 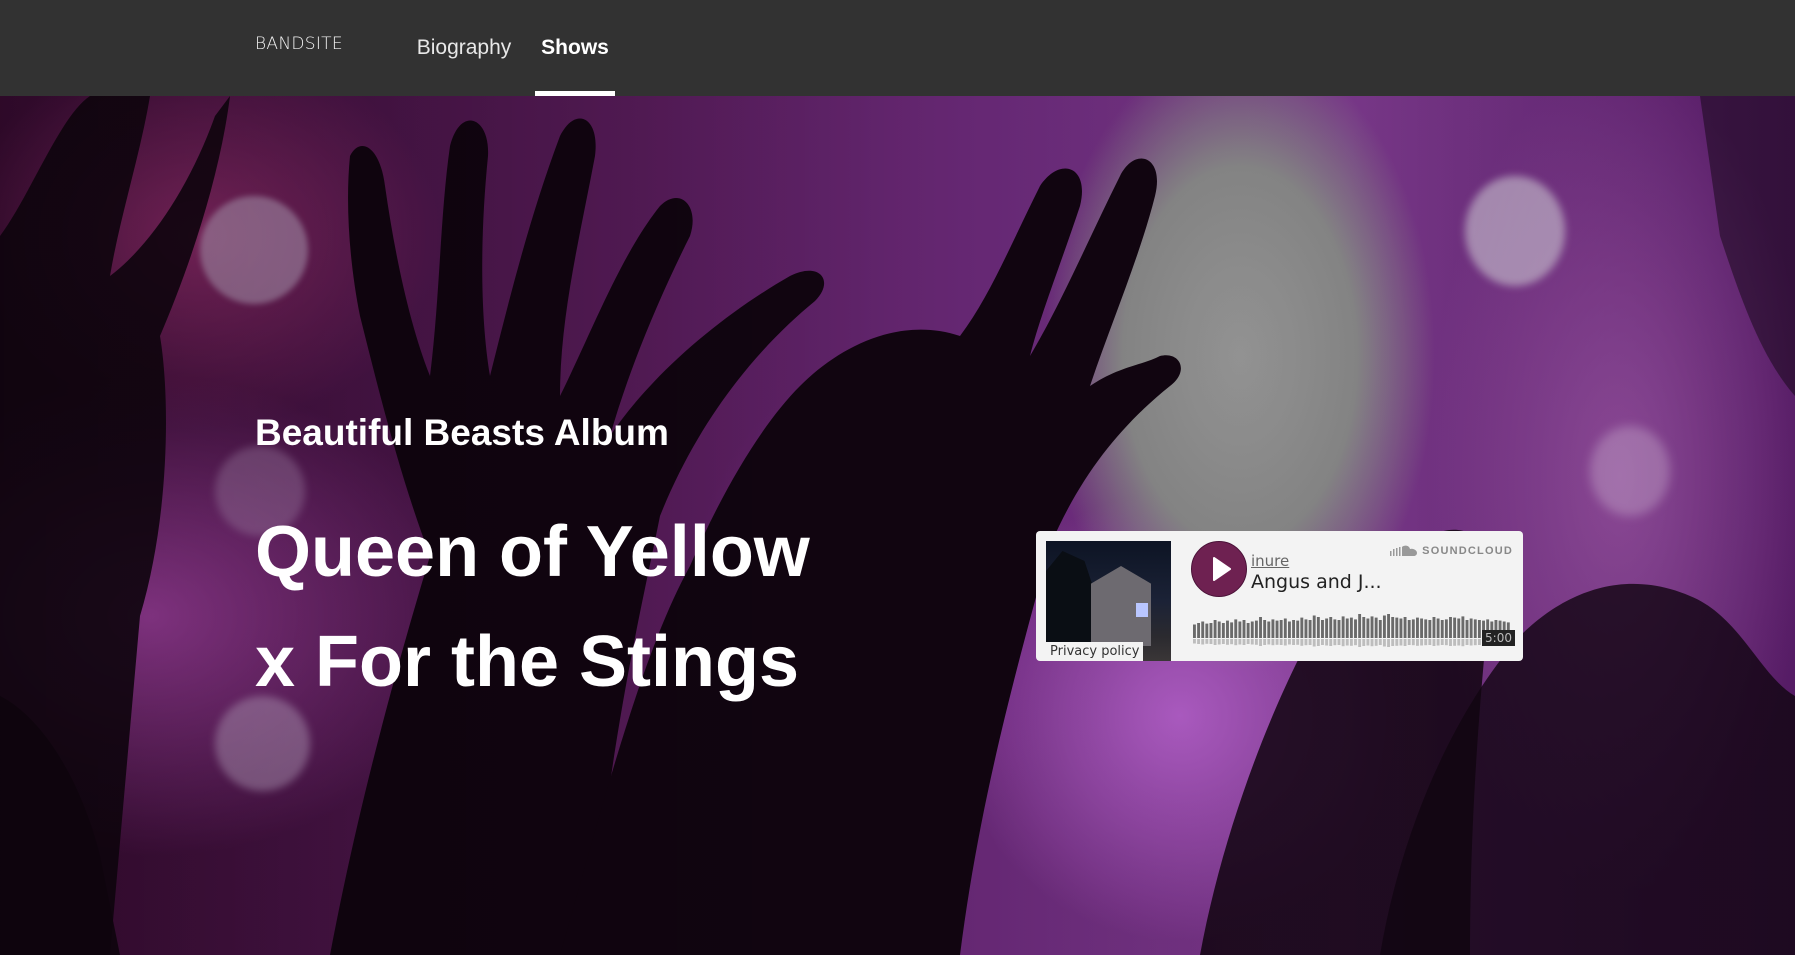 What do you see at coordinates (1498, 638) in the screenshot?
I see `track-duration: 5:00` at bounding box center [1498, 638].